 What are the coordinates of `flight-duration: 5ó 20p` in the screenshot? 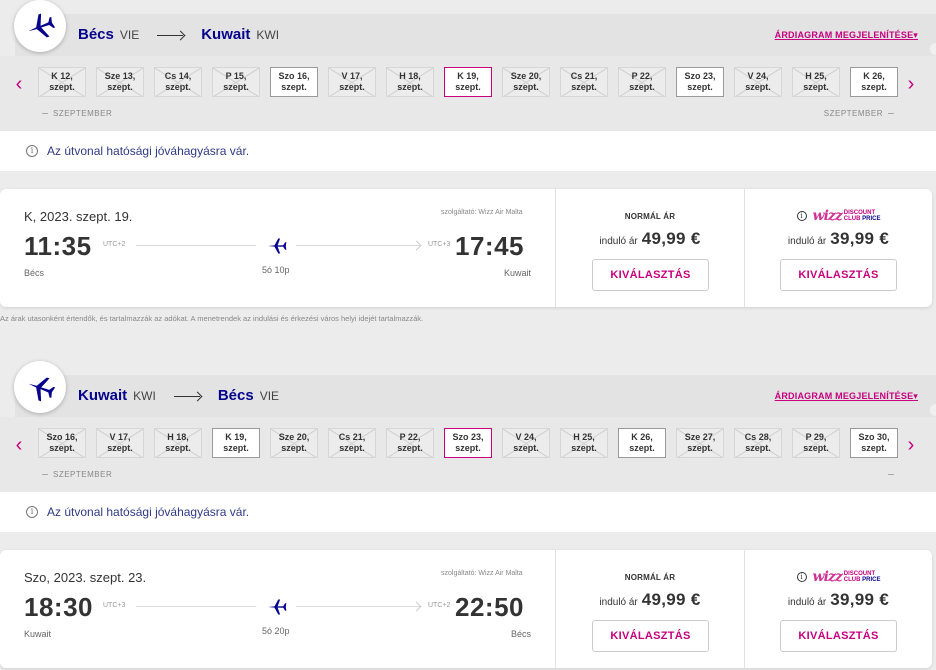 It's located at (276, 631).